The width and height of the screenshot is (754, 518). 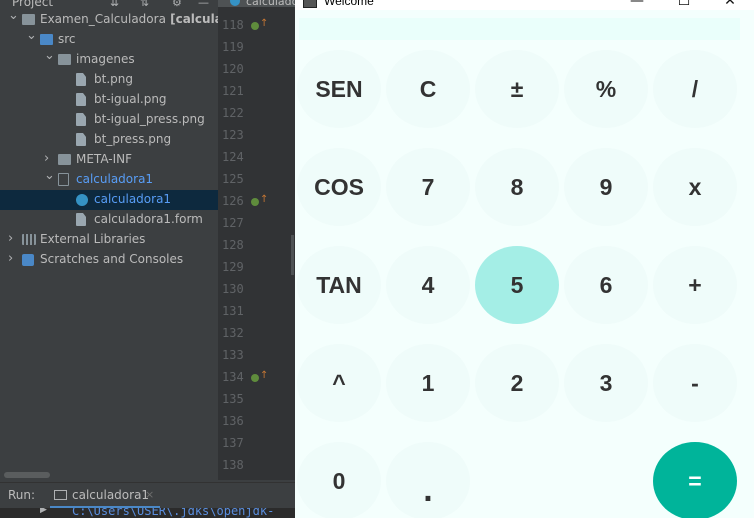 What do you see at coordinates (428, 285) in the screenshot?
I see `key-4-button: 4` at bounding box center [428, 285].